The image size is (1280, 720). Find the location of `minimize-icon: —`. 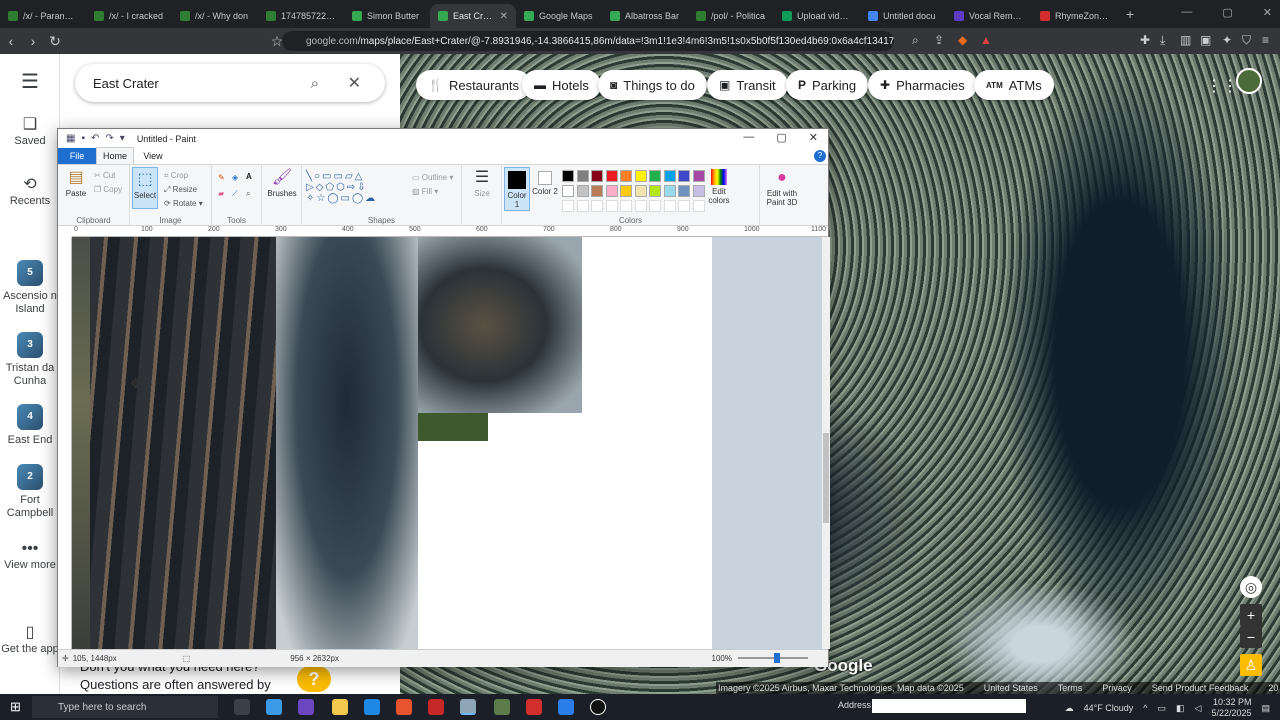

minimize-icon: — is located at coordinates (1186, 12).